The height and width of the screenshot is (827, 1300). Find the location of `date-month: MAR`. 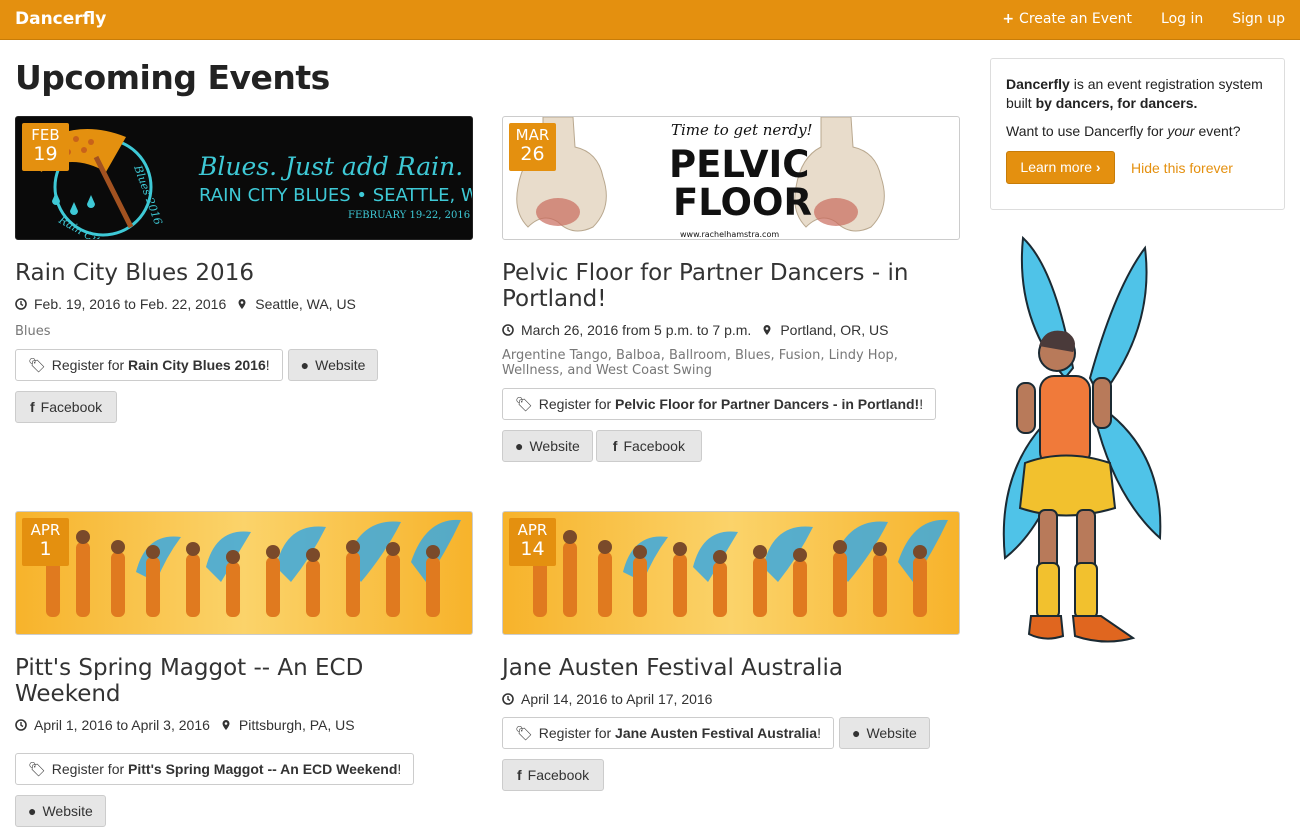

date-month: MAR is located at coordinates (532, 135).